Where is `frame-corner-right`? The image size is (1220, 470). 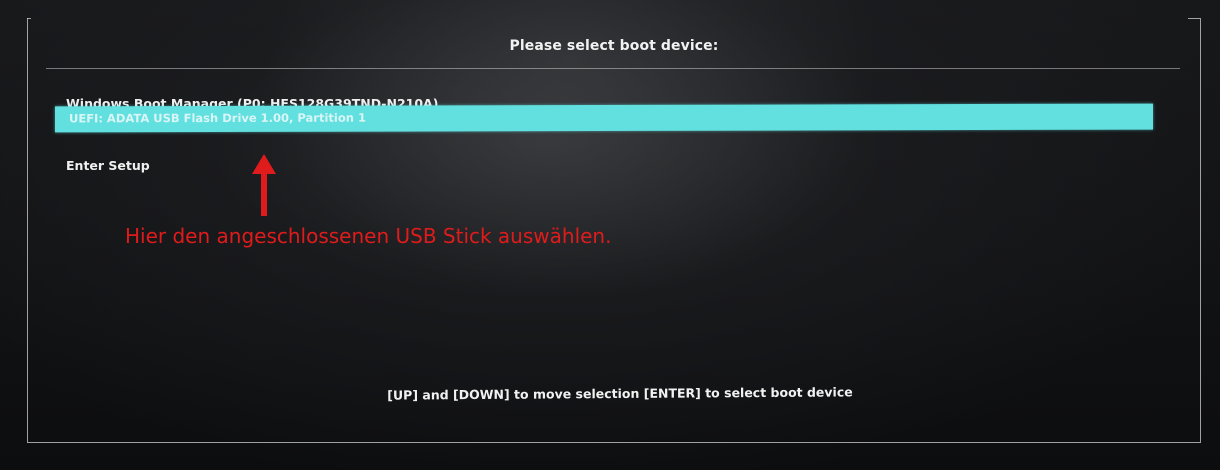
frame-corner-right is located at coordinates (1194, 18).